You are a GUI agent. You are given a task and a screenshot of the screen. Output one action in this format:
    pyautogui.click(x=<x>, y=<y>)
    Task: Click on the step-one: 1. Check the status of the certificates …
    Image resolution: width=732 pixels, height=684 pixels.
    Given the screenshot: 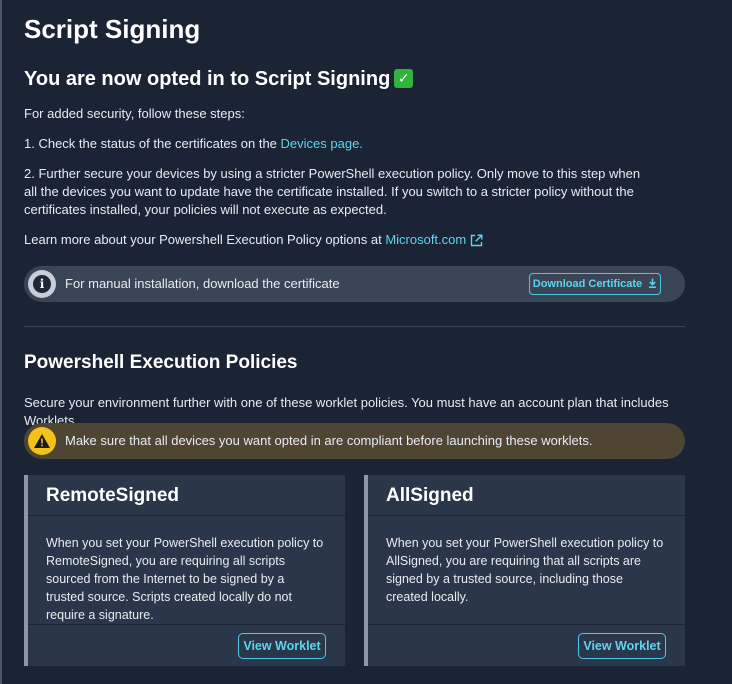 What is the action you would take?
    pyautogui.click(x=344, y=144)
    